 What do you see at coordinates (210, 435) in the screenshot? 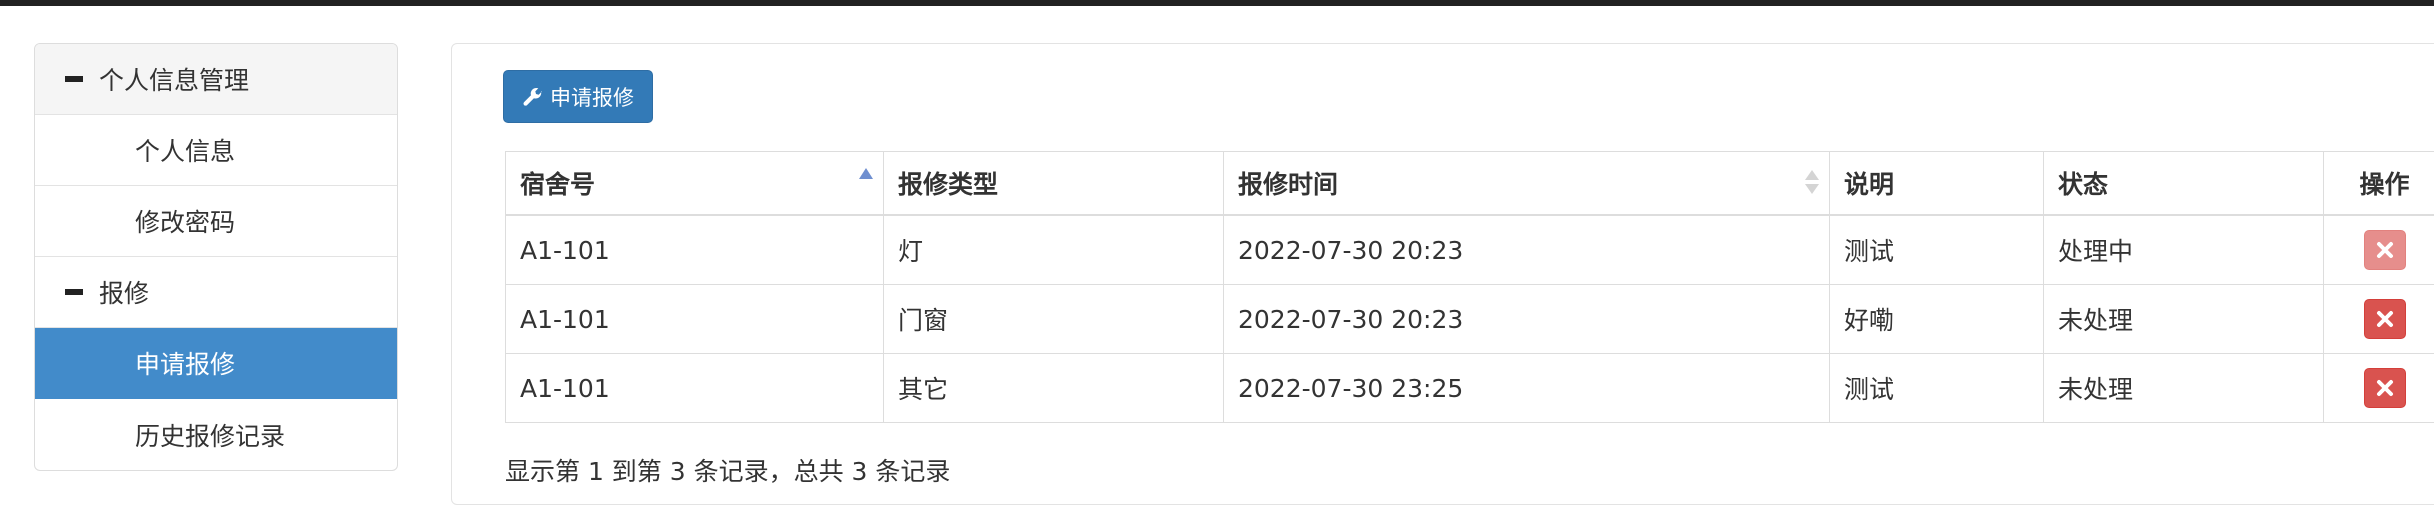
I see `sidebar-item-label: 历史报修记录` at bounding box center [210, 435].